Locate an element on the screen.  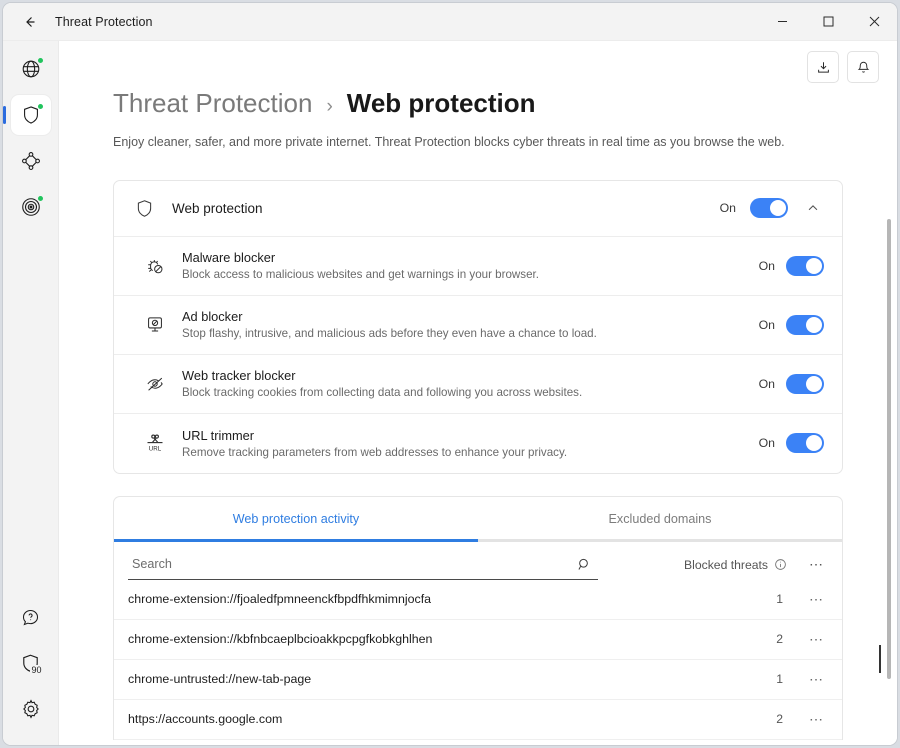
tab-web-protection-activity: Web protection activity is located at coordinates (296, 519).